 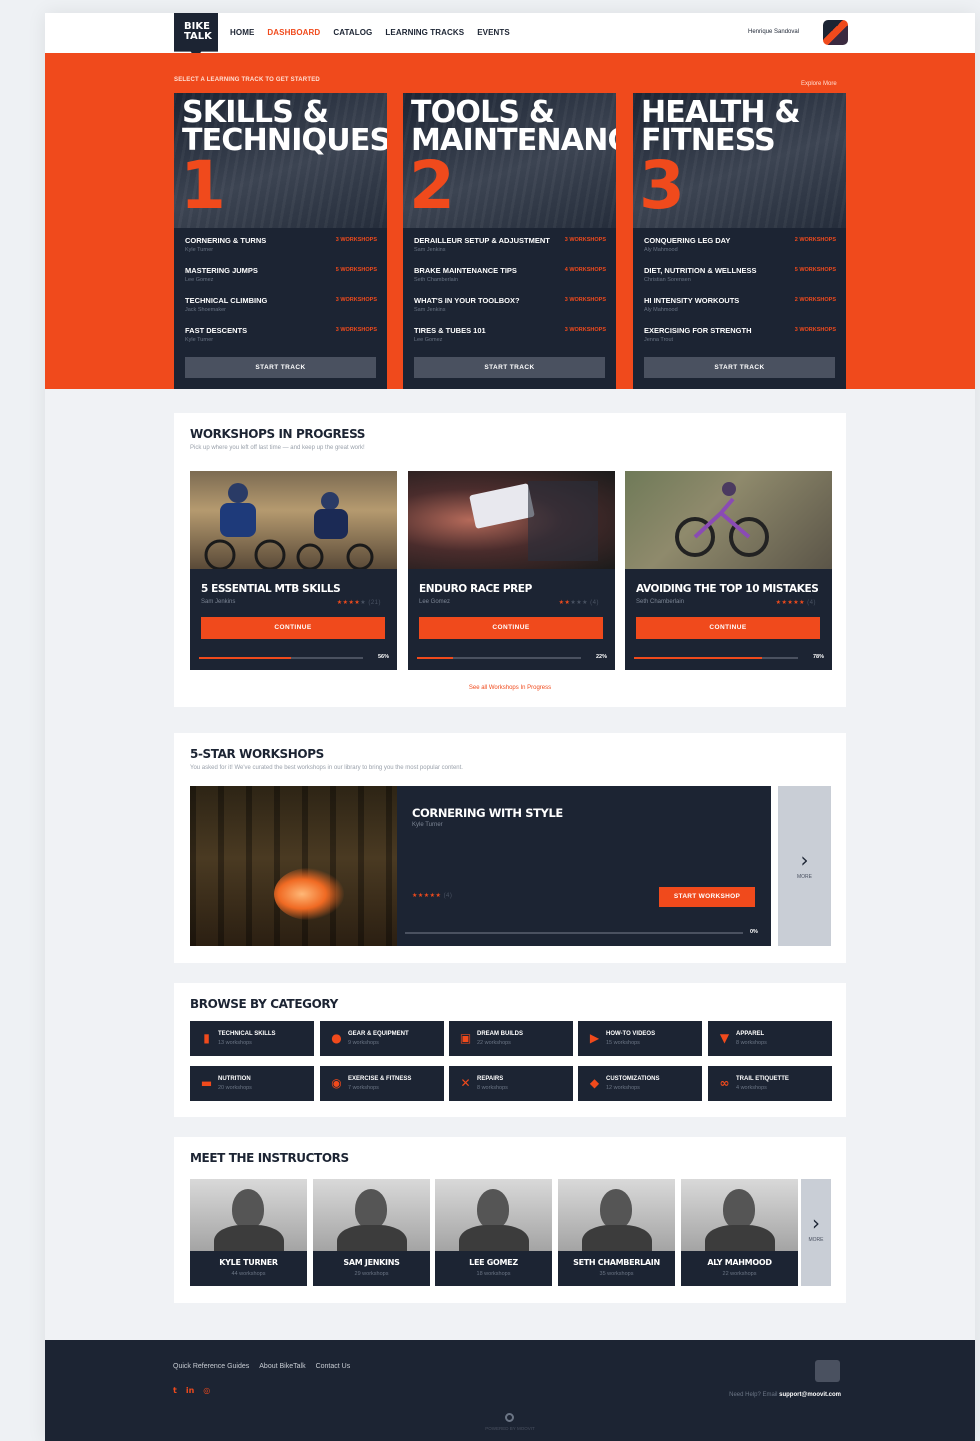 What do you see at coordinates (282, 1366) in the screenshot?
I see `footer-link-about: About BikeTalk` at bounding box center [282, 1366].